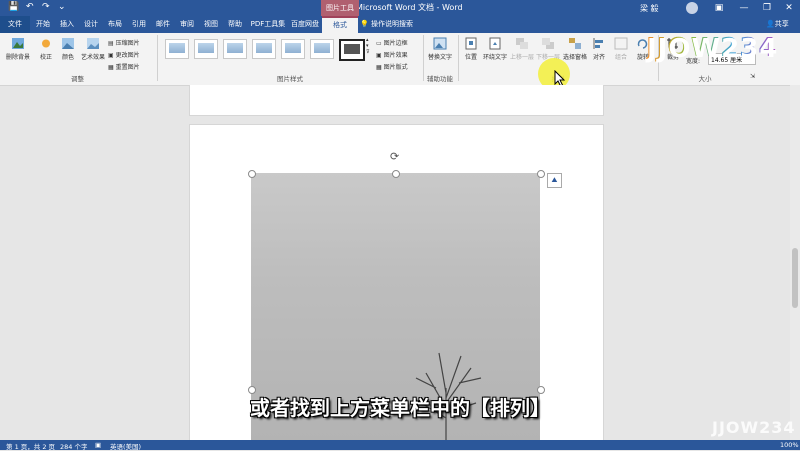 The image size is (800, 451). What do you see at coordinates (112, 43) in the screenshot?
I see `compress-icon: ▤` at bounding box center [112, 43].